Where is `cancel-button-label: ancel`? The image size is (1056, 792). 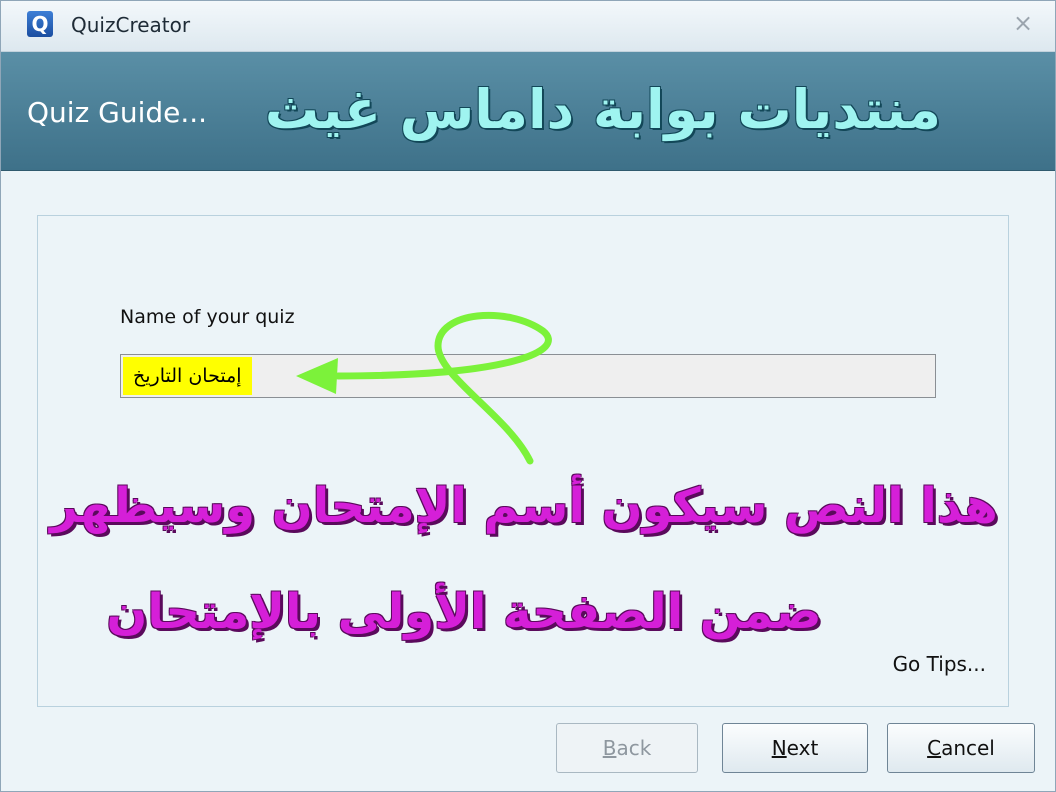
cancel-button-label: ancel is located at coordinates (968, 748).